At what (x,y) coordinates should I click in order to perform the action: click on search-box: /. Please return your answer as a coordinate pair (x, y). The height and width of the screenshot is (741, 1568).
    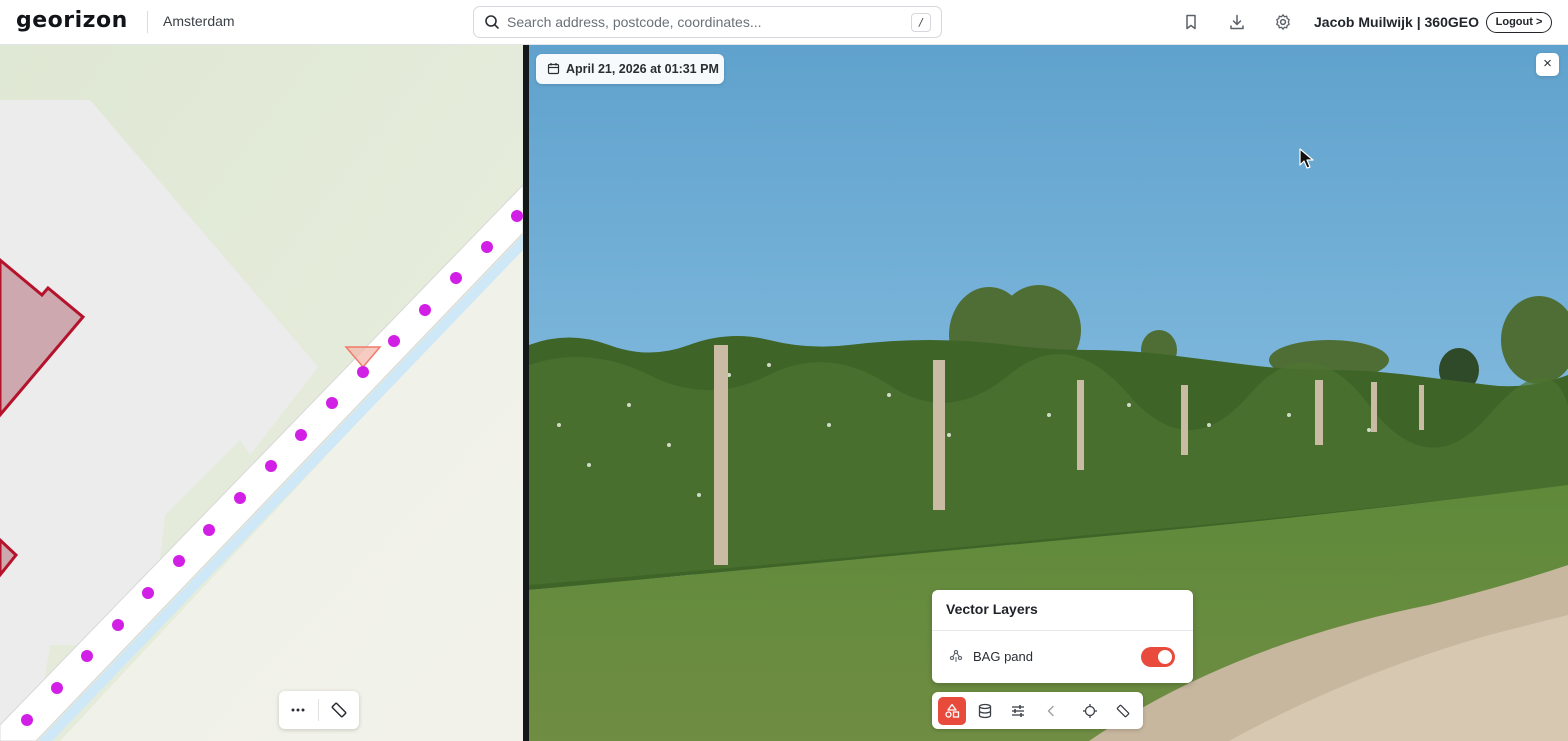
    Looking at the image, I should click on (707, 22).